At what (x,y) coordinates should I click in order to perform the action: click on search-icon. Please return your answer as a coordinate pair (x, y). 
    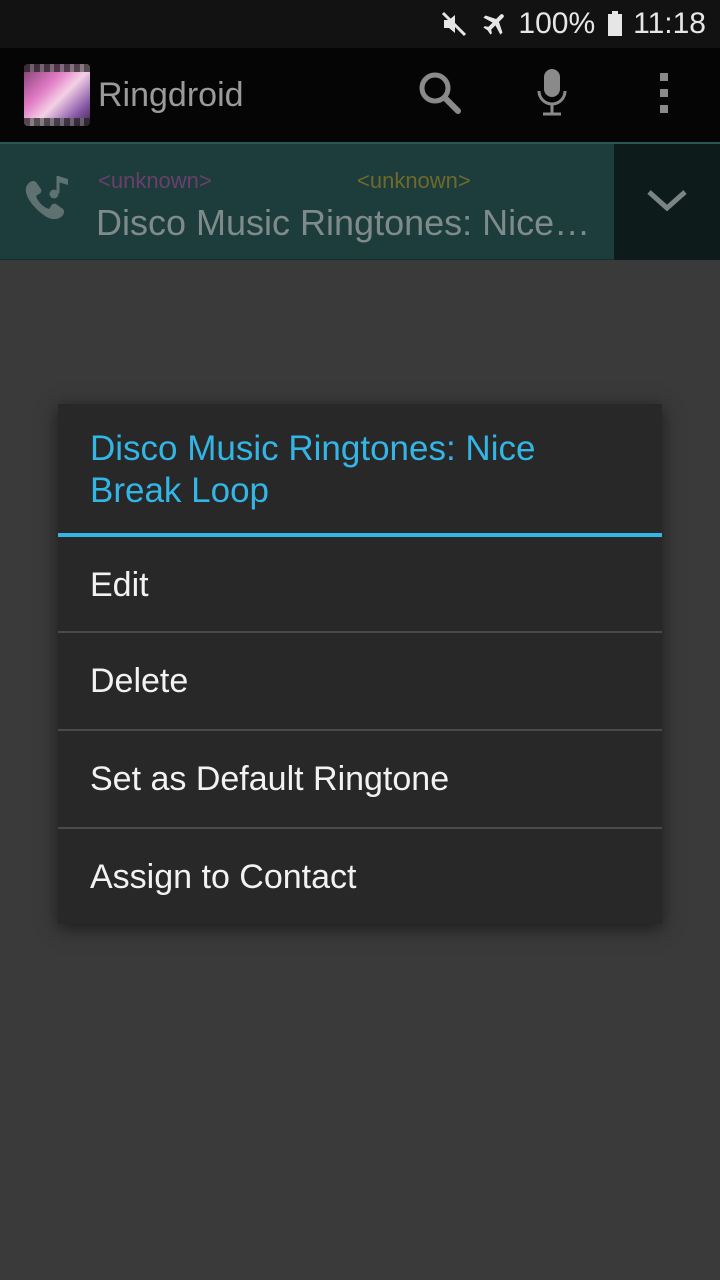
    Looking at the image, I should click on (440, 95).